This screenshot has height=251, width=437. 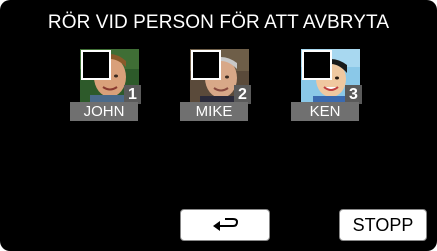 What do you see at coordinates (104, 111) in the screenshot?
I see `person-name-label: JOHN` at bounding box center [104, 111].